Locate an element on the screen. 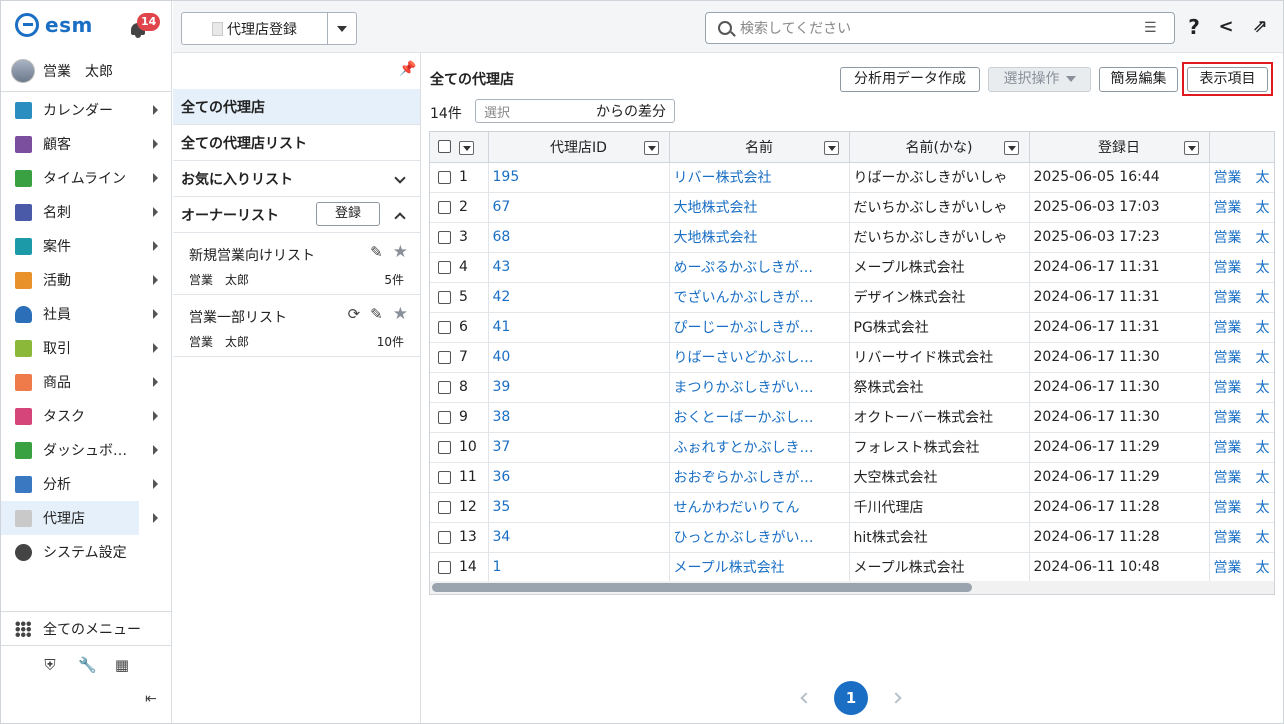 This screenshot has height=724, width=1284. register-dropdown-button is located at coordinates (342, 28).